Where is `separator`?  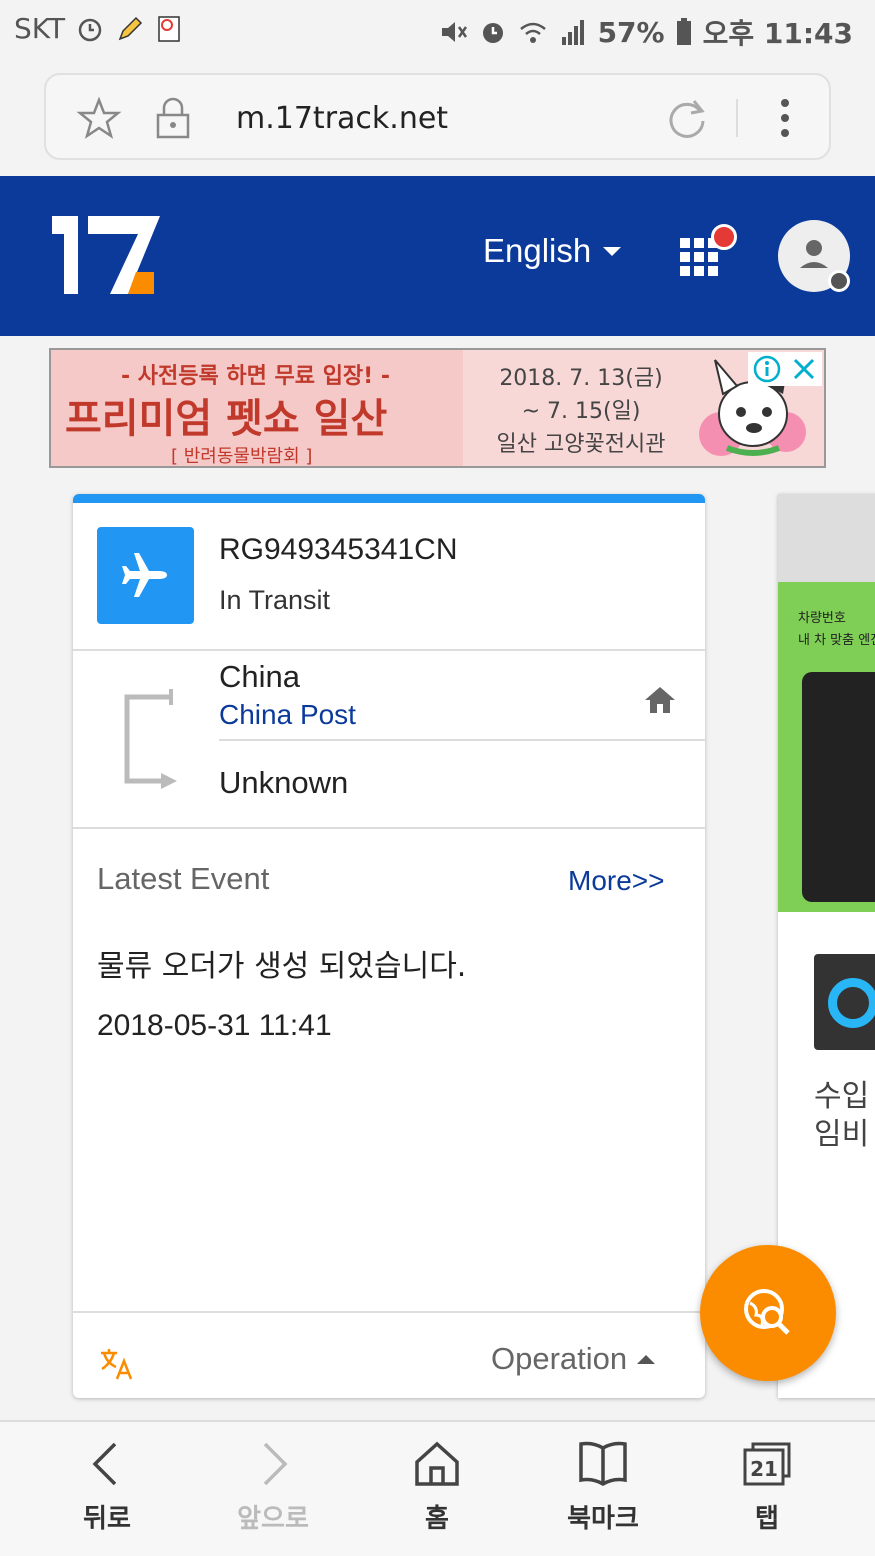
separator is located at coordinates (737, 118).